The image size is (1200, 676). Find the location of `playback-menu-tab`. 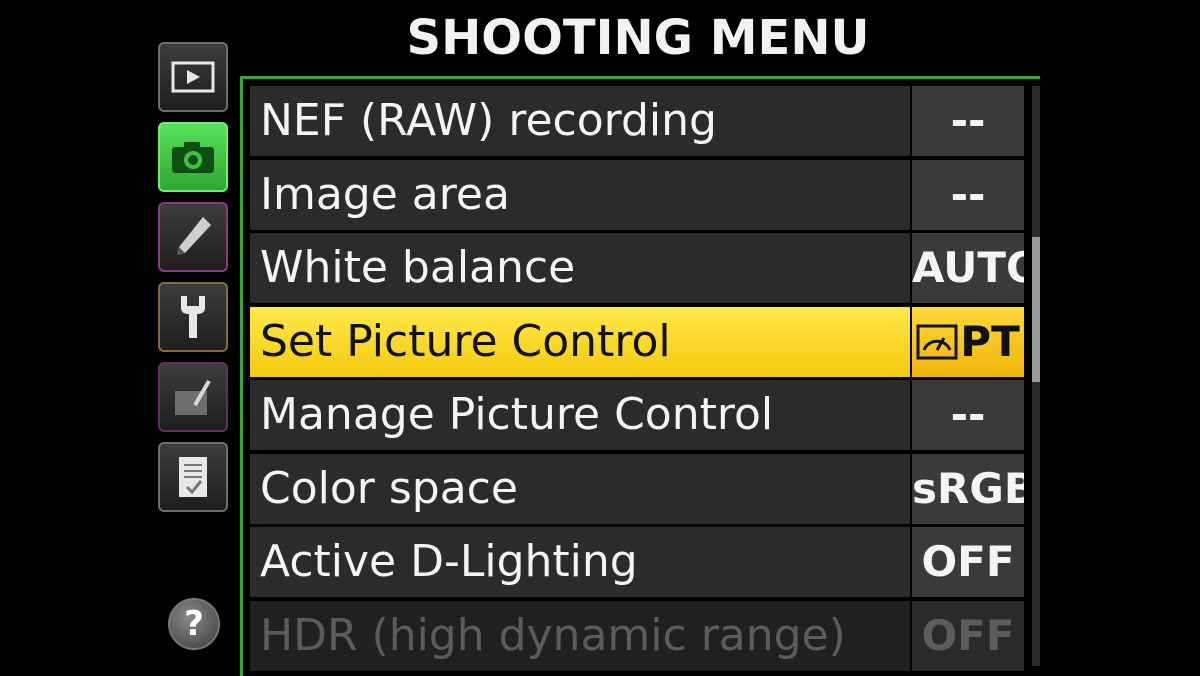

playback-menu-tab is located at coordinates (193, 77).